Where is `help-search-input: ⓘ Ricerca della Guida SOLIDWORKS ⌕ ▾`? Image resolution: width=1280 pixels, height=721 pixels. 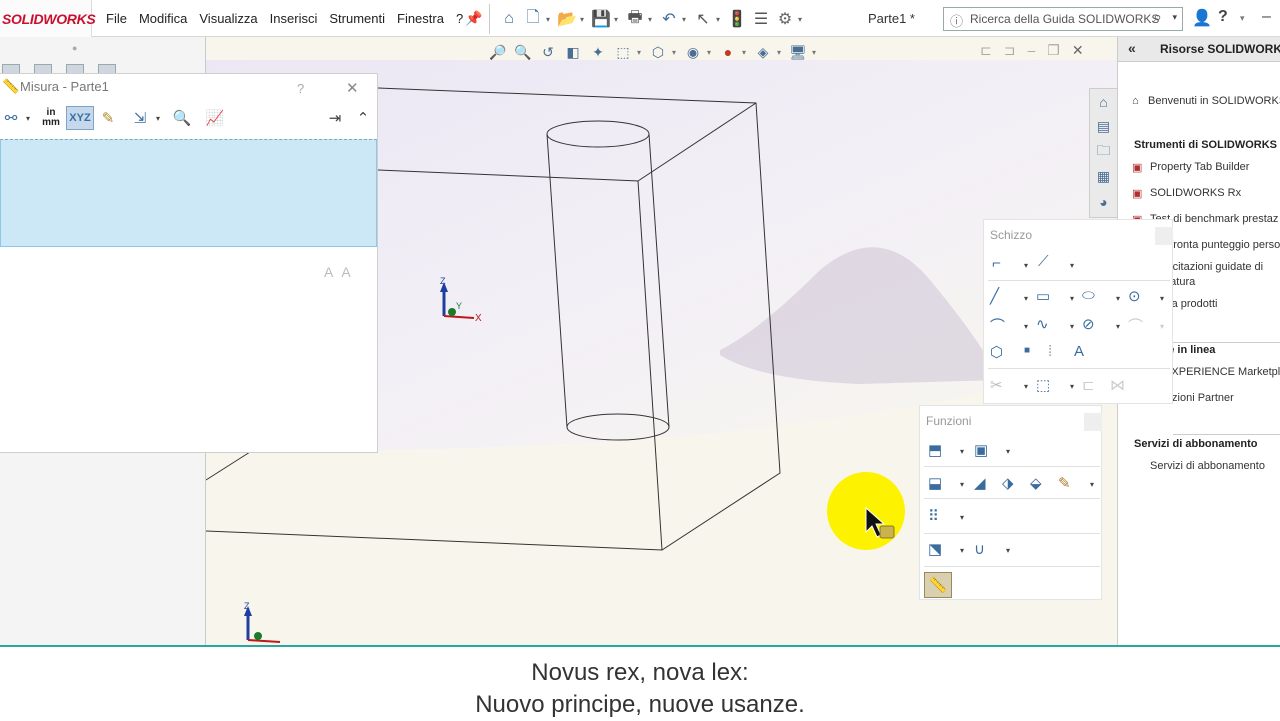 help-search-input: ⓘ Ricerca della Guida SOLIDWORKS ⌕ ▾ is located at coordinates (1063, 19).